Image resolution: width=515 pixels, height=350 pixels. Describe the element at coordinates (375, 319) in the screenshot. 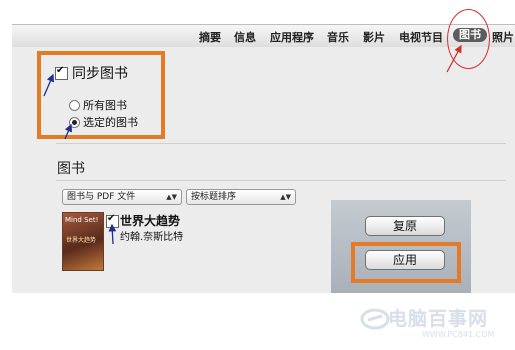

I see `watermark-logo-icon` at that location.